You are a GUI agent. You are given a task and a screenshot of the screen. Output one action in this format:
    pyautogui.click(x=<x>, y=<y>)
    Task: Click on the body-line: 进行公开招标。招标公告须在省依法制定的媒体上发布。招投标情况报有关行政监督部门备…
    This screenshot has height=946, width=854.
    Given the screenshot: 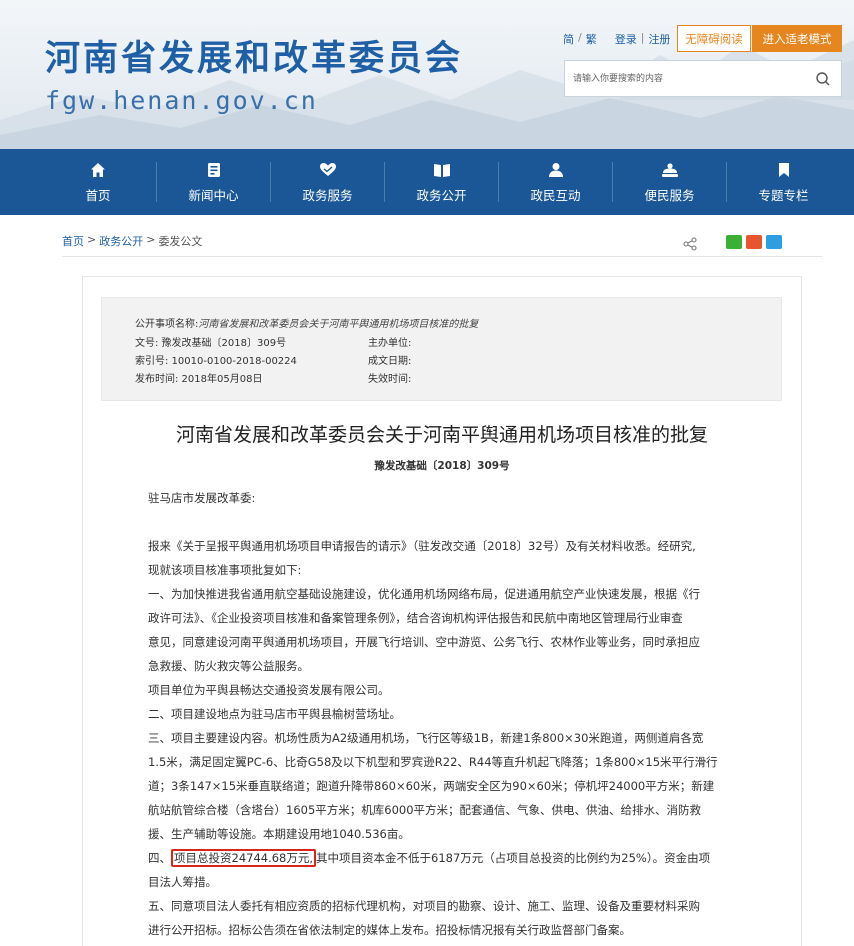 What is the action you would take?
    pyautogui.click(x=389, y=930)
    